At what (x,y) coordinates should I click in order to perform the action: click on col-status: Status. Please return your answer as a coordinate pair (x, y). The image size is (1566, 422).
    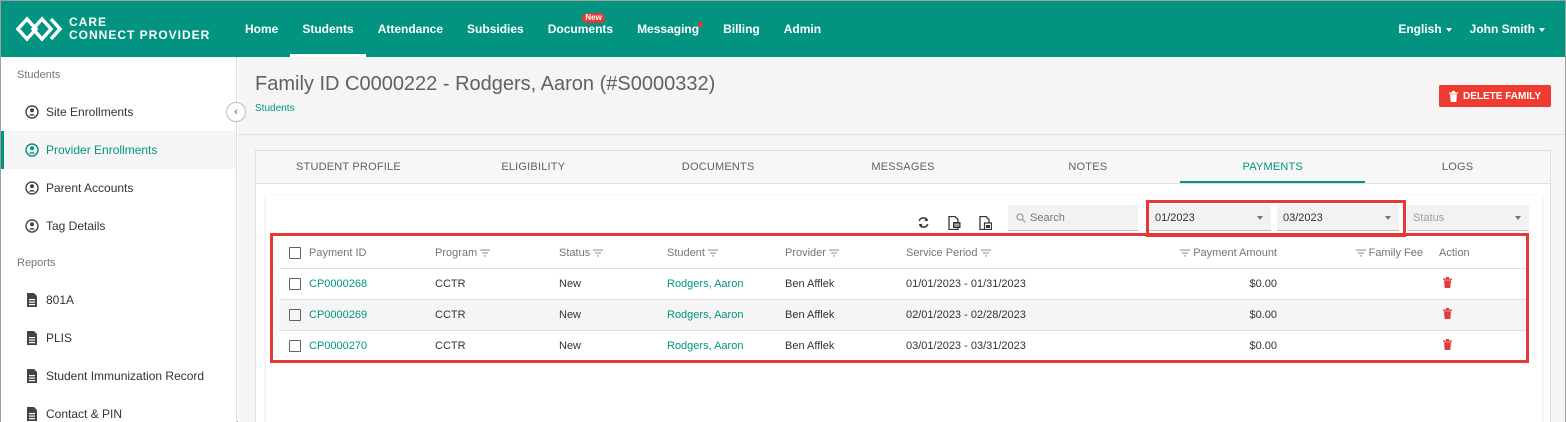
    Looking at the image, I should click on (613, 254).